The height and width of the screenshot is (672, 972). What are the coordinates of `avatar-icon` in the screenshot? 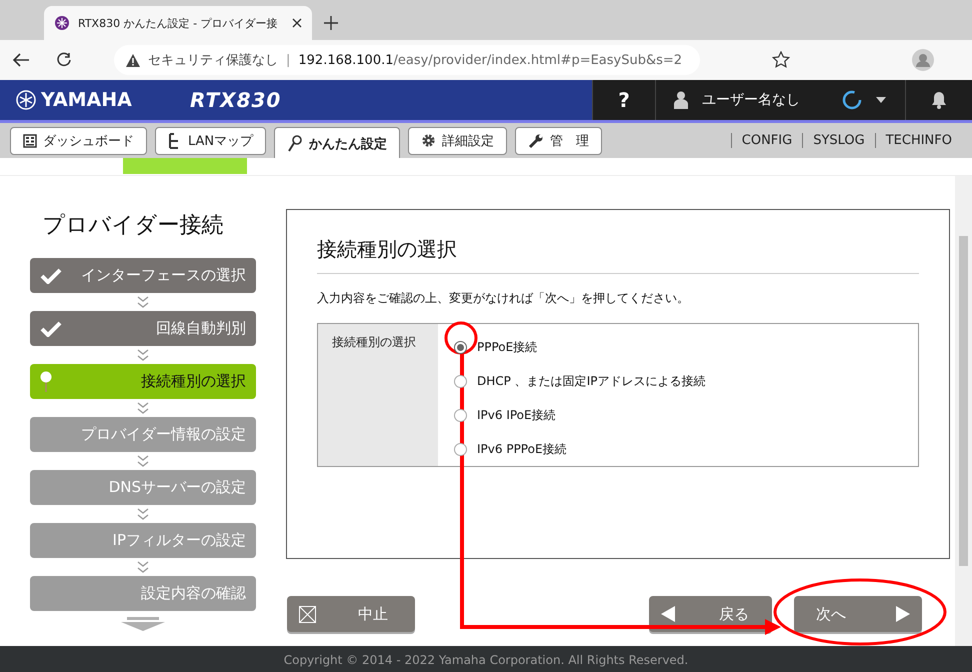 It's located at (923, 60).